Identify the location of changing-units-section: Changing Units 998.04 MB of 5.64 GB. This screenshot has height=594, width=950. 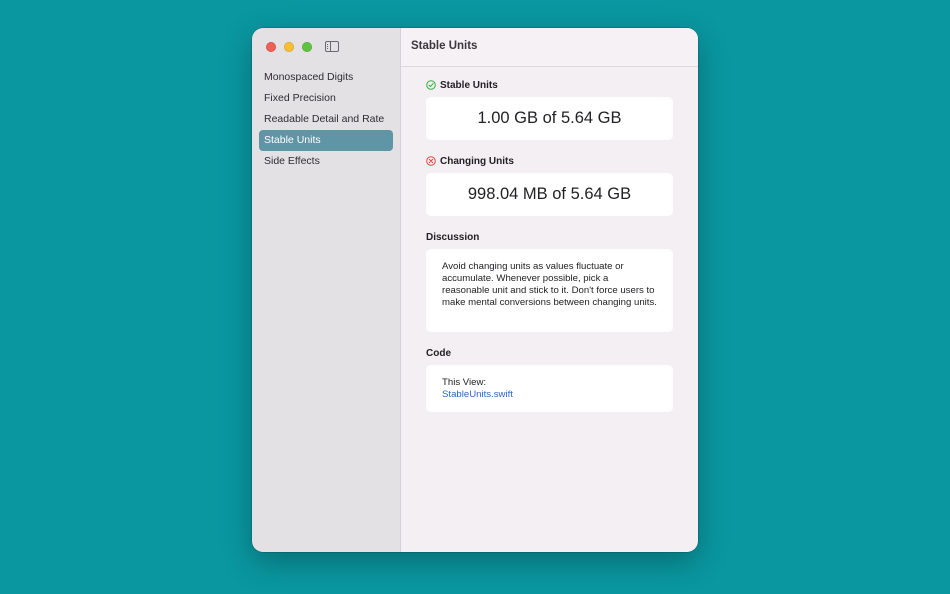
(549, 185).